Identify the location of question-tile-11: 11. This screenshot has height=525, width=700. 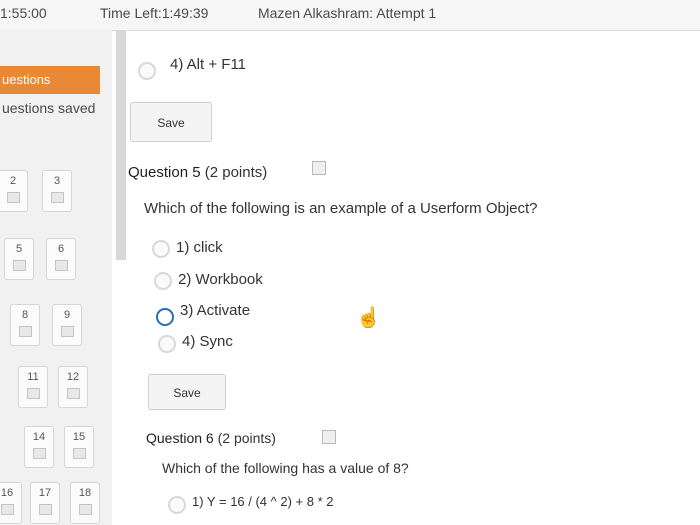
(33, 387).